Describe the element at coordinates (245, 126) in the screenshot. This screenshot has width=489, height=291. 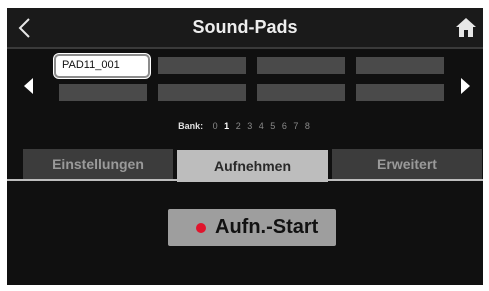
I see `bank-selector: Bank: 0 1 2 3 4 5 6 7 8` at that location.